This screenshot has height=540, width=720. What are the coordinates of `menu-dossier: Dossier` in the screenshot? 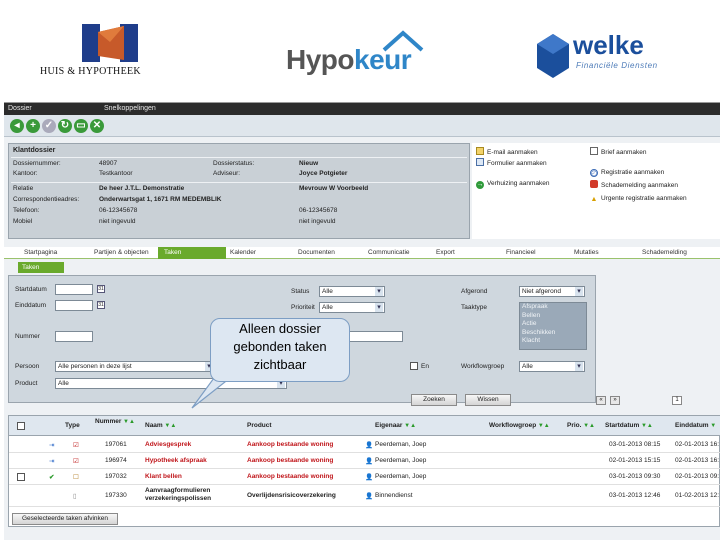 It's located at (20, 108).